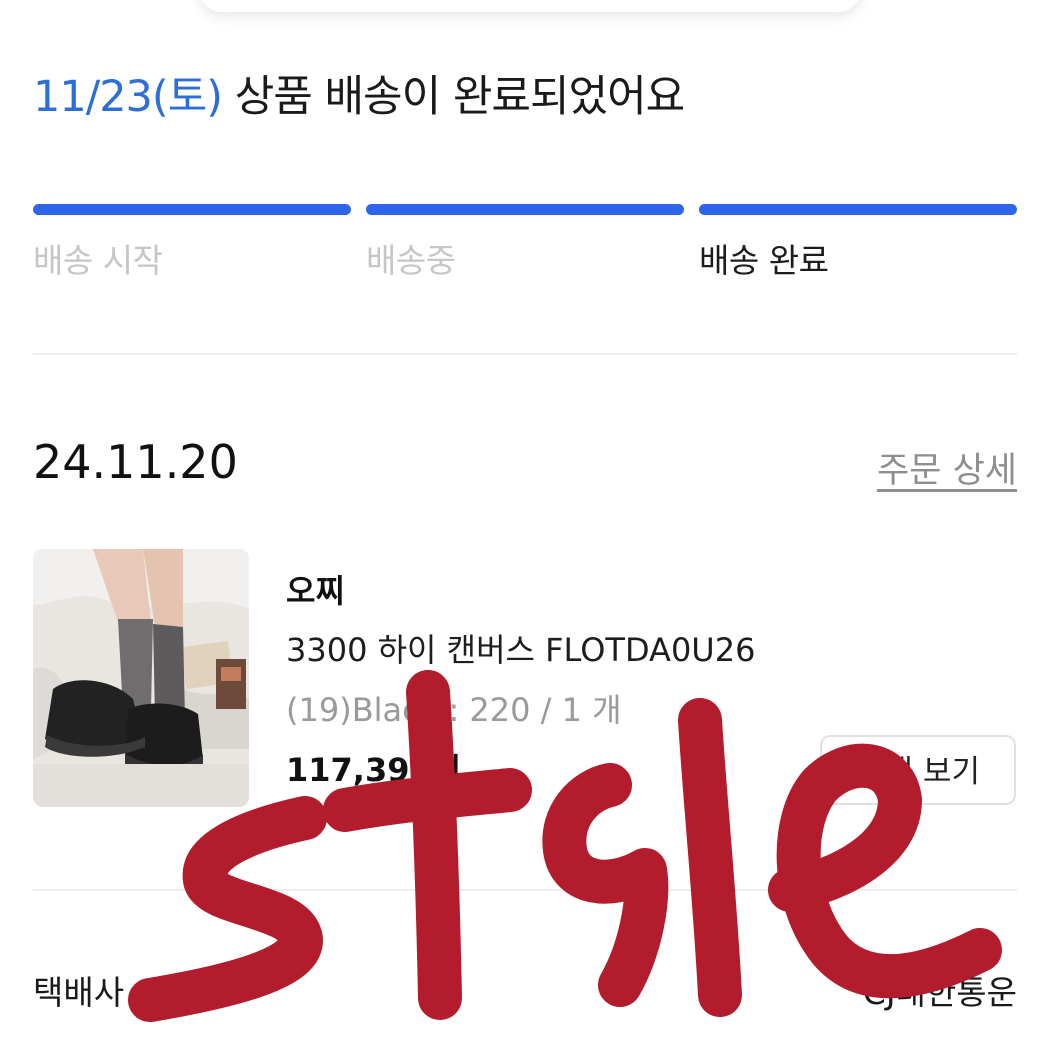 The image size is (1037, 1037). I want to click on progress-bar-complete, so click(858, 209).